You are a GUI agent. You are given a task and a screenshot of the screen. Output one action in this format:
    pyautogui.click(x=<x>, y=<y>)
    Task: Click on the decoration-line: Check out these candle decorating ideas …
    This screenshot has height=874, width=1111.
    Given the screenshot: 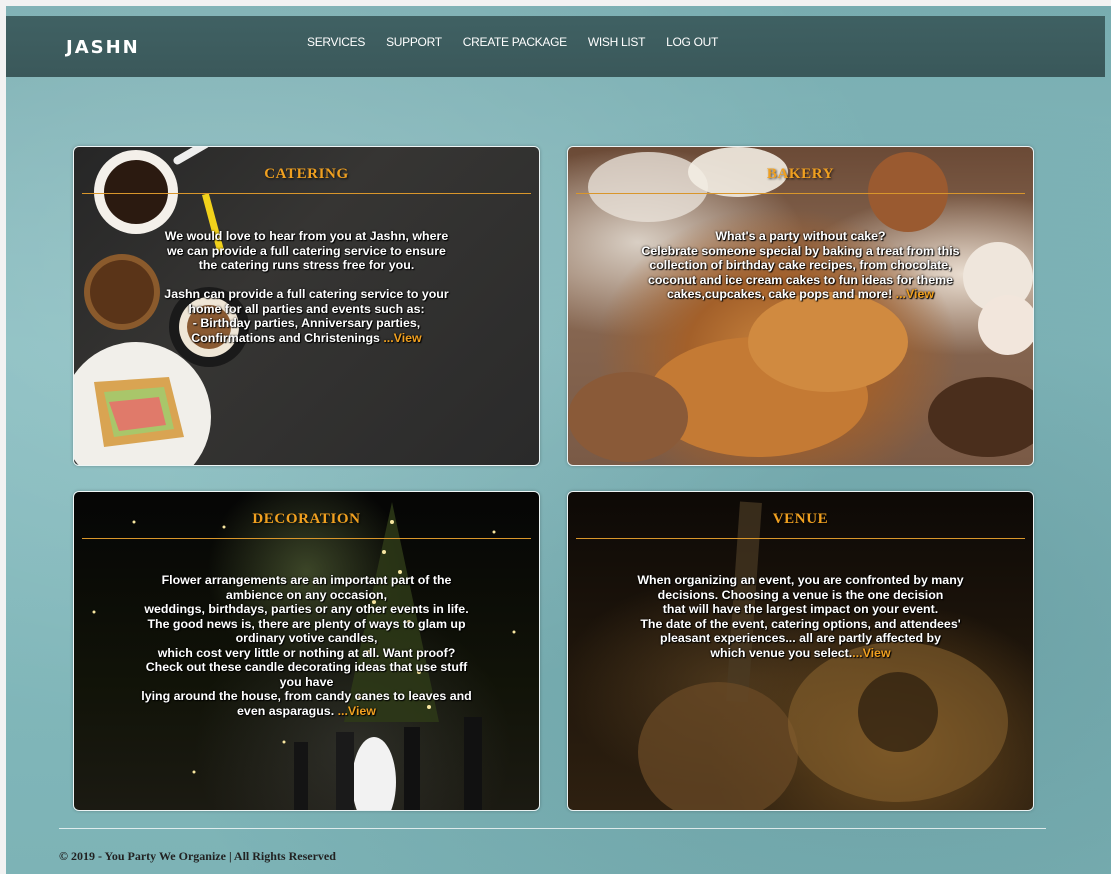 What is the action you would take?
    pyautogui.click(x=306, y=667)
    